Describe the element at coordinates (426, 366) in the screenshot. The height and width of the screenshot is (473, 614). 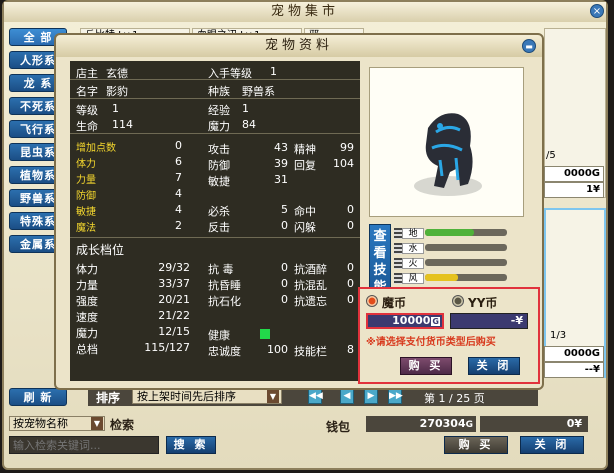
I see `buy-button: 购 买` at that location.